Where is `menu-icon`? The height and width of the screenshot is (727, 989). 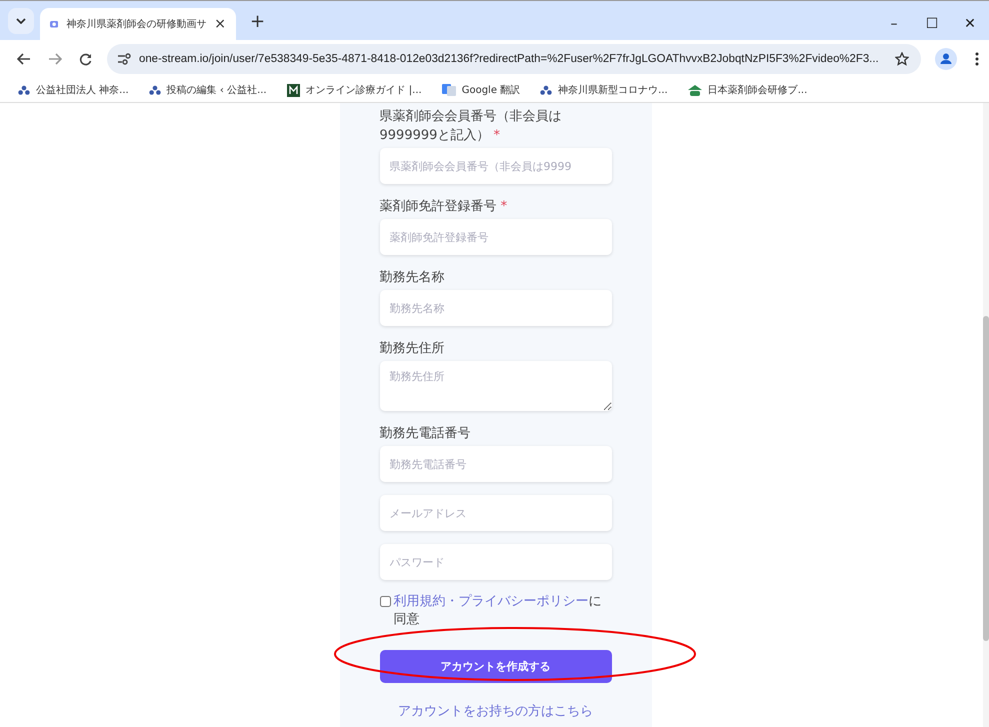 menu-icon is located at coordinates (977, 59).